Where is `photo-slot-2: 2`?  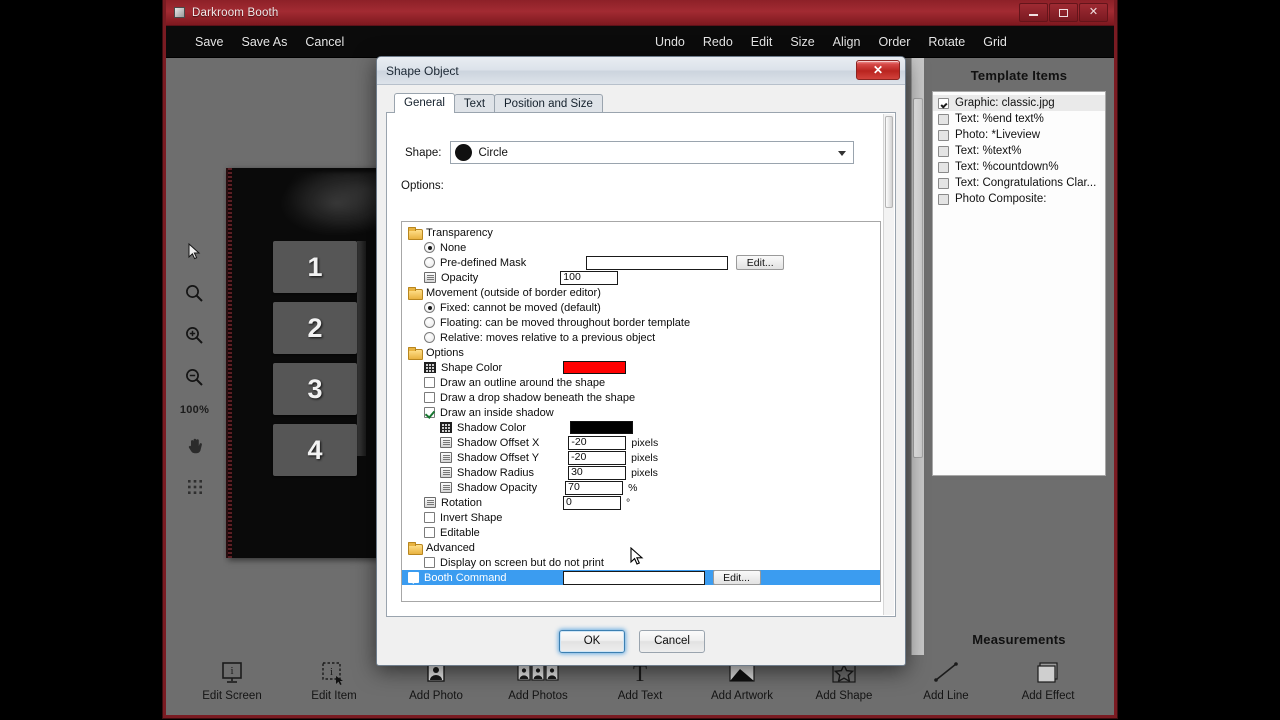 photo-slot-2: 2 is located at coordinates (315, 328).